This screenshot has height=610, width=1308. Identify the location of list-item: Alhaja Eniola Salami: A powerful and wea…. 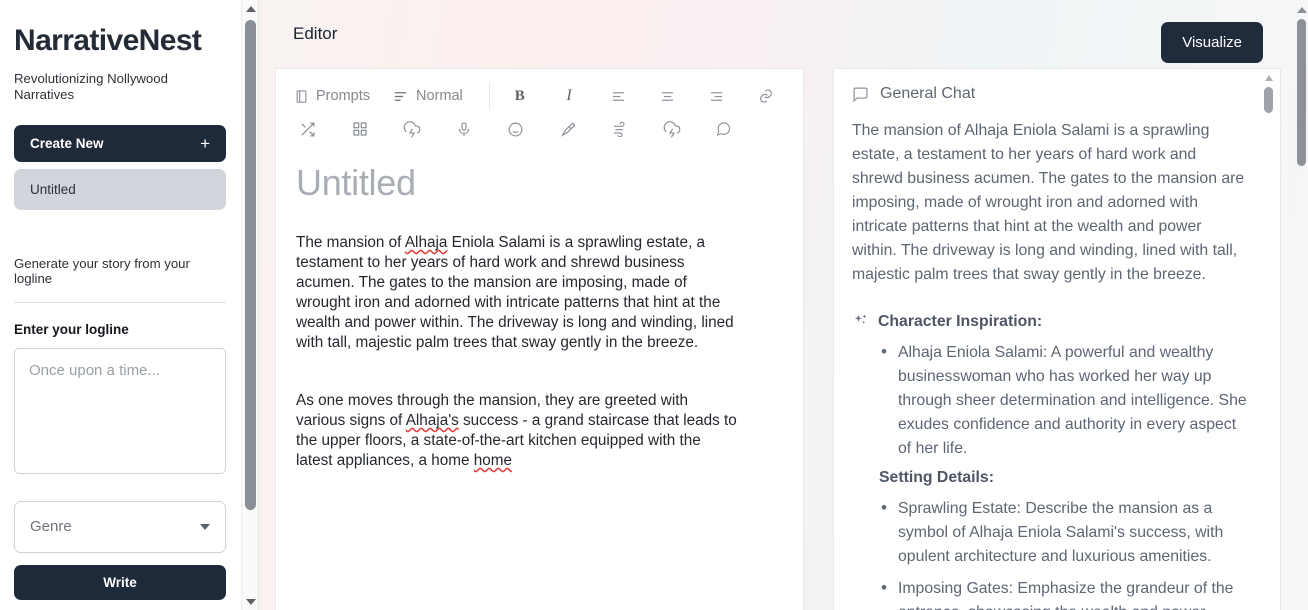
(1065, 400).